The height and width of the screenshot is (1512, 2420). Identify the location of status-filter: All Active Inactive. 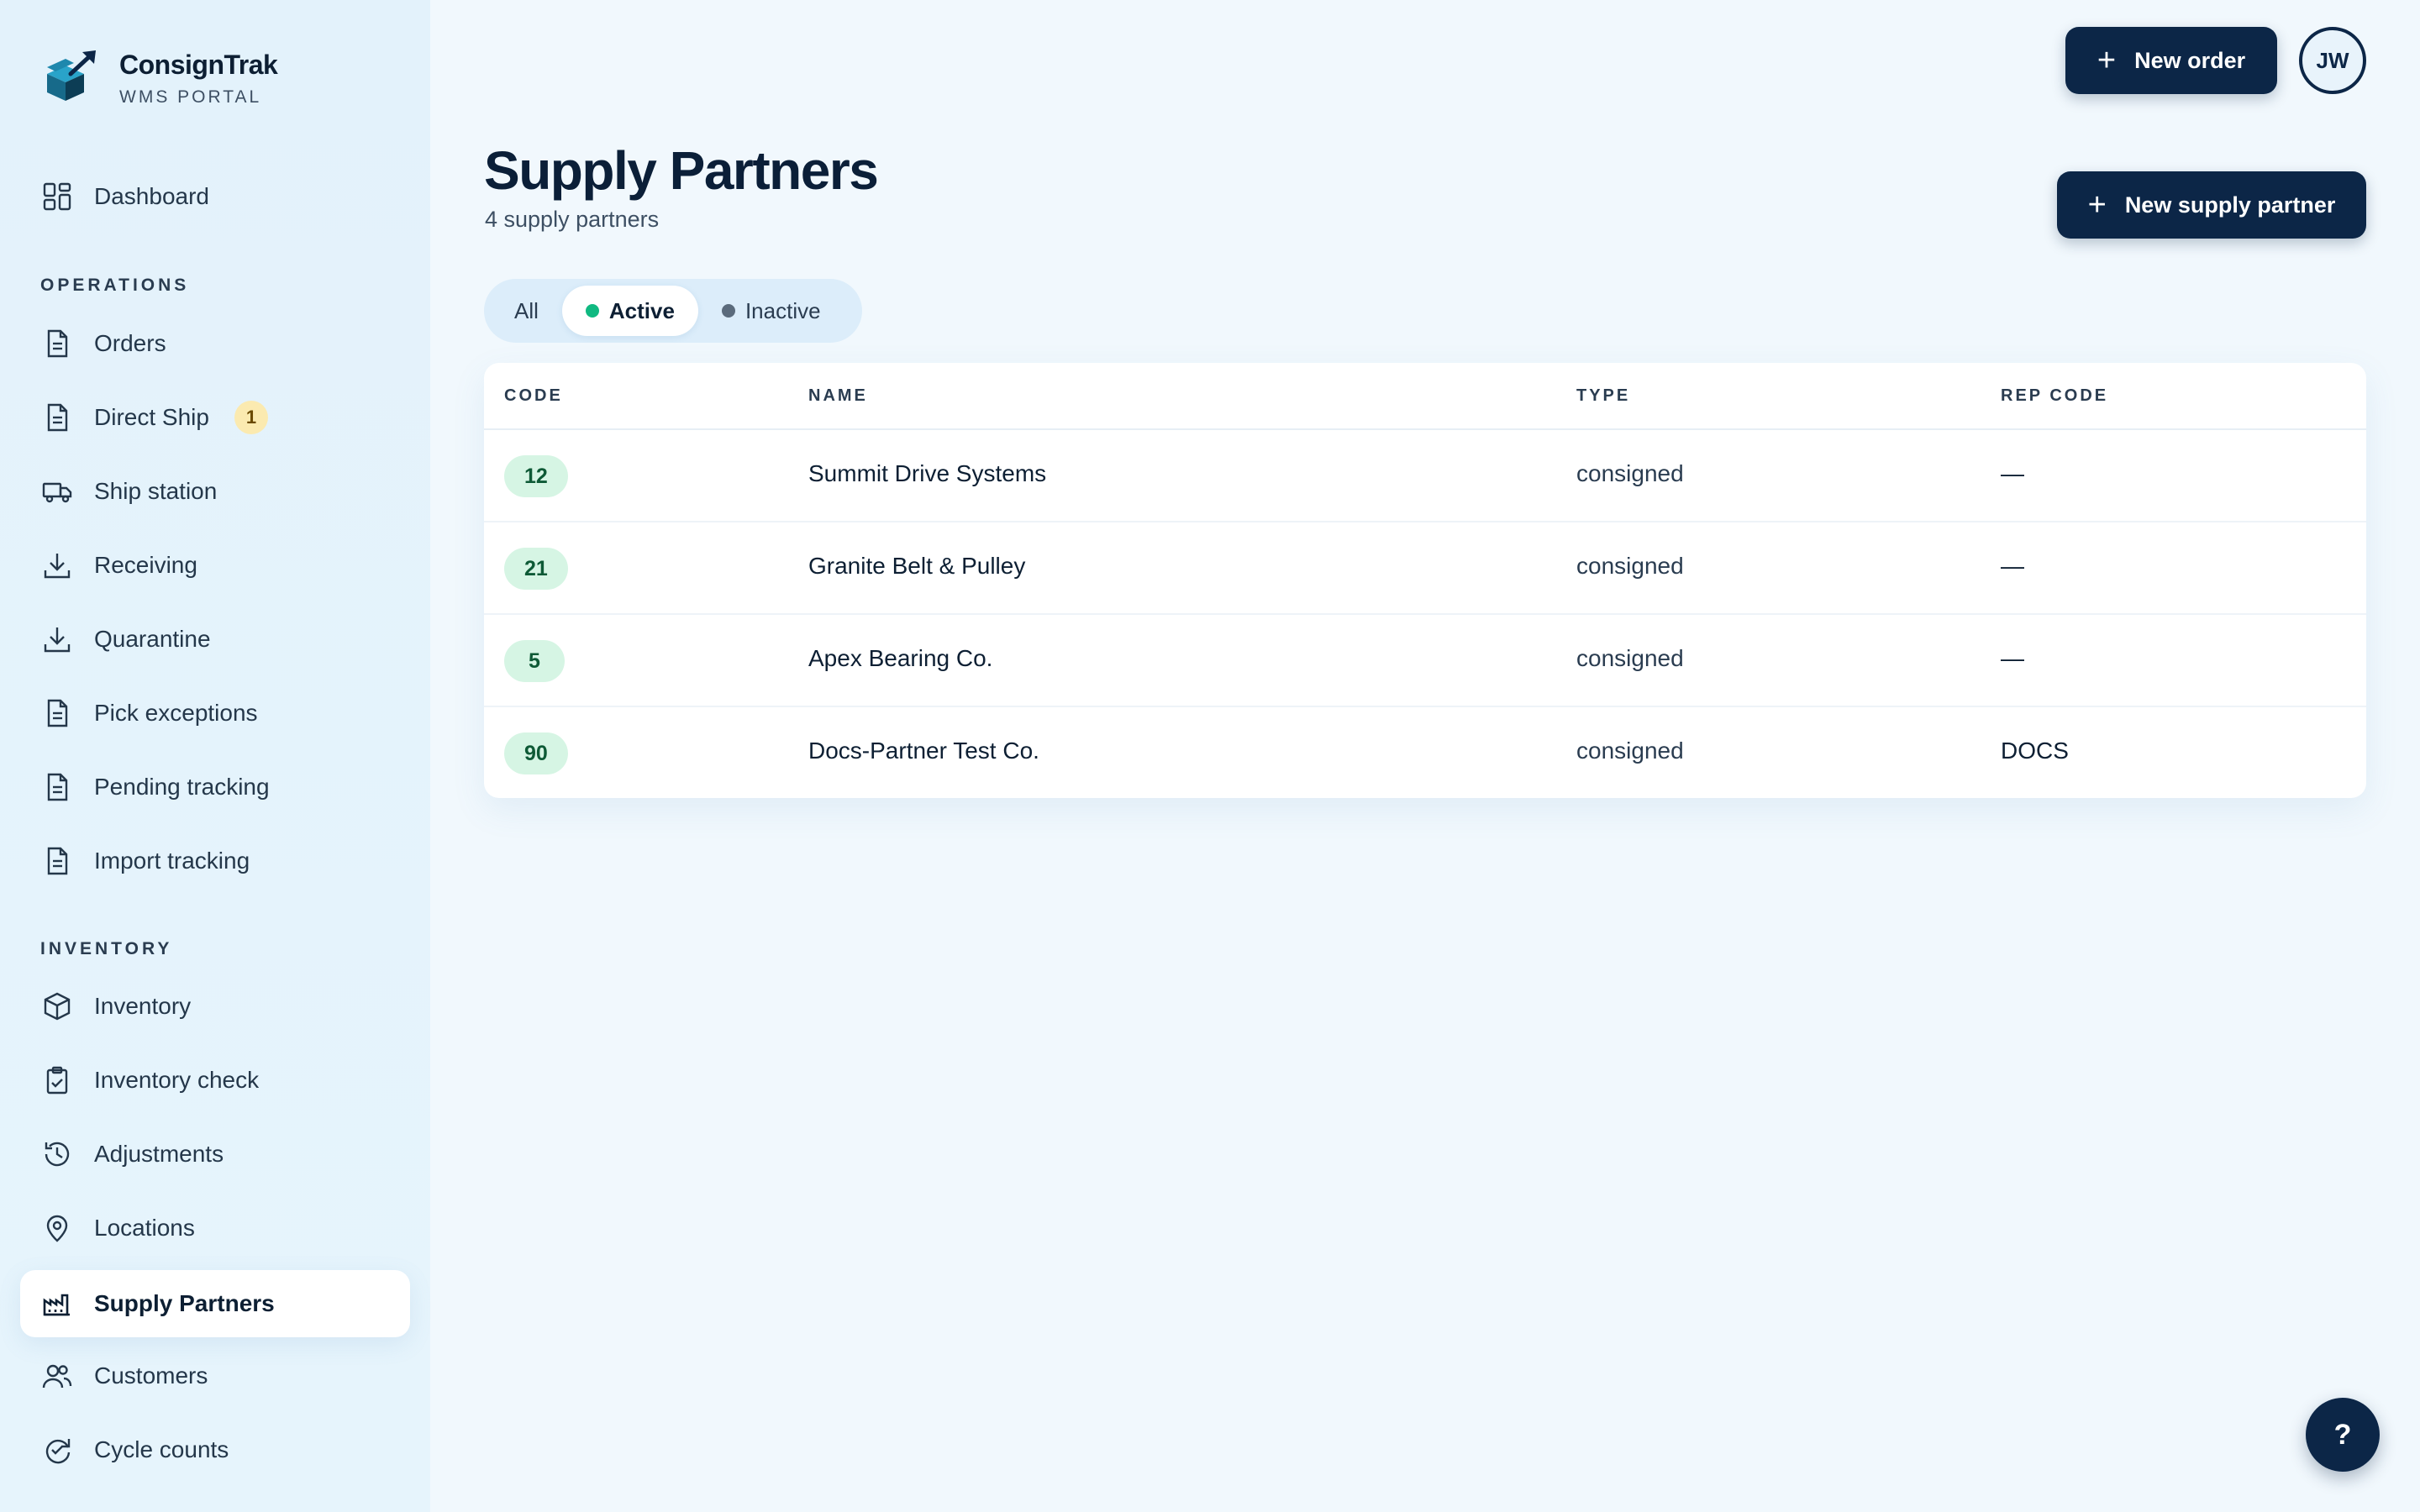
(673, 311).